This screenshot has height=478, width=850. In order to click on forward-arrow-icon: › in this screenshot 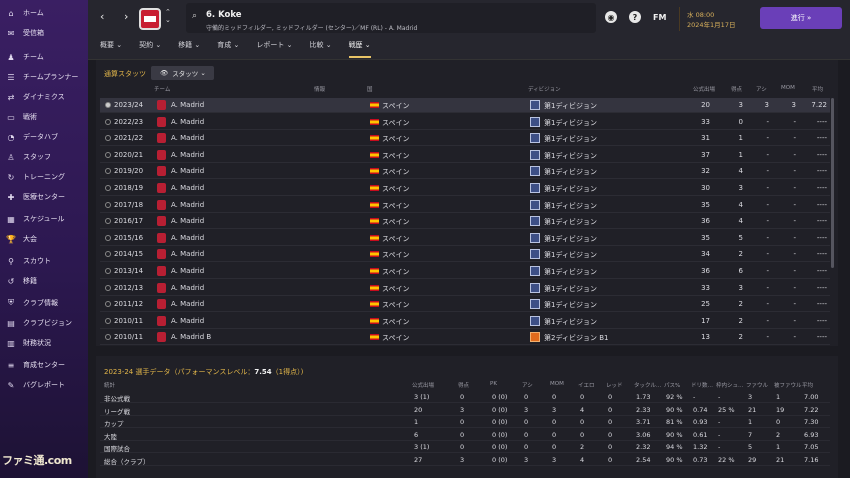, I will do `click(126, 16)`.